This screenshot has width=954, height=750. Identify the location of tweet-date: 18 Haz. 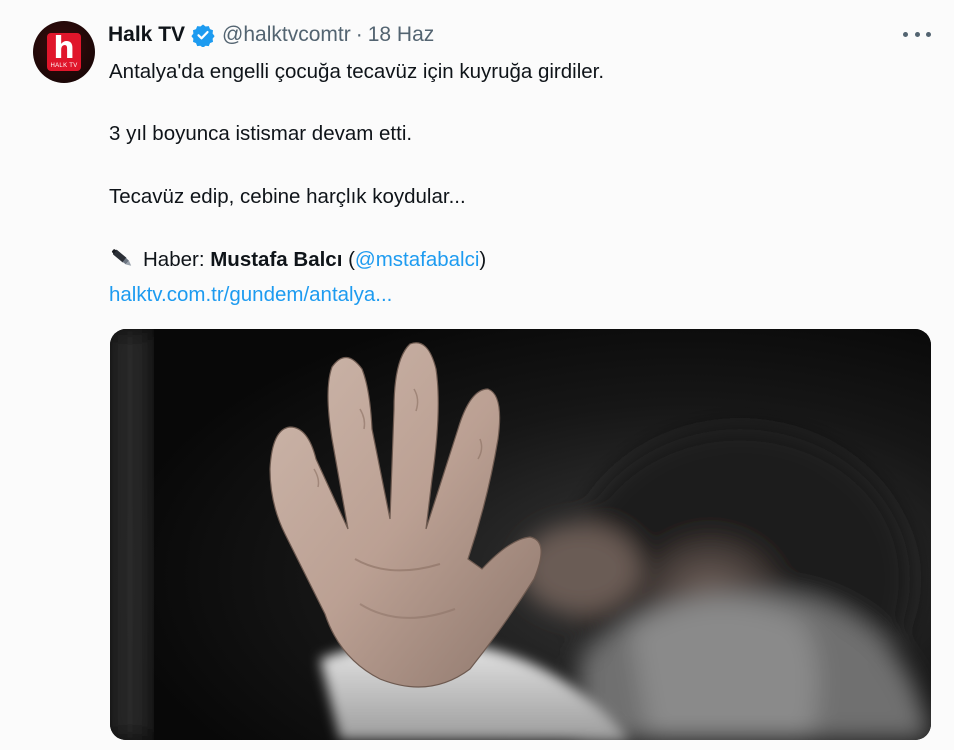
(401, 35).